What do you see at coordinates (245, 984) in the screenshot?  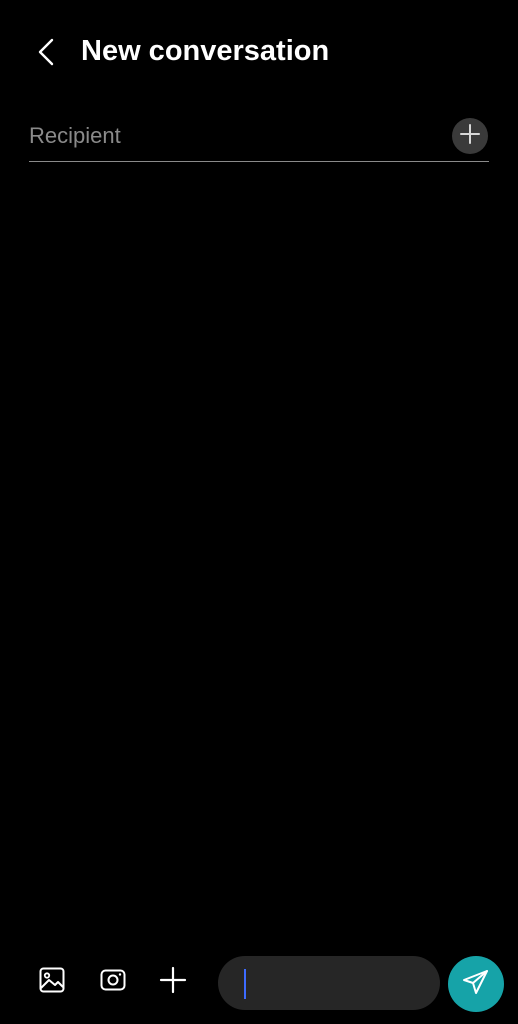 I see `text-cursor` at bounding box center [245, 984].